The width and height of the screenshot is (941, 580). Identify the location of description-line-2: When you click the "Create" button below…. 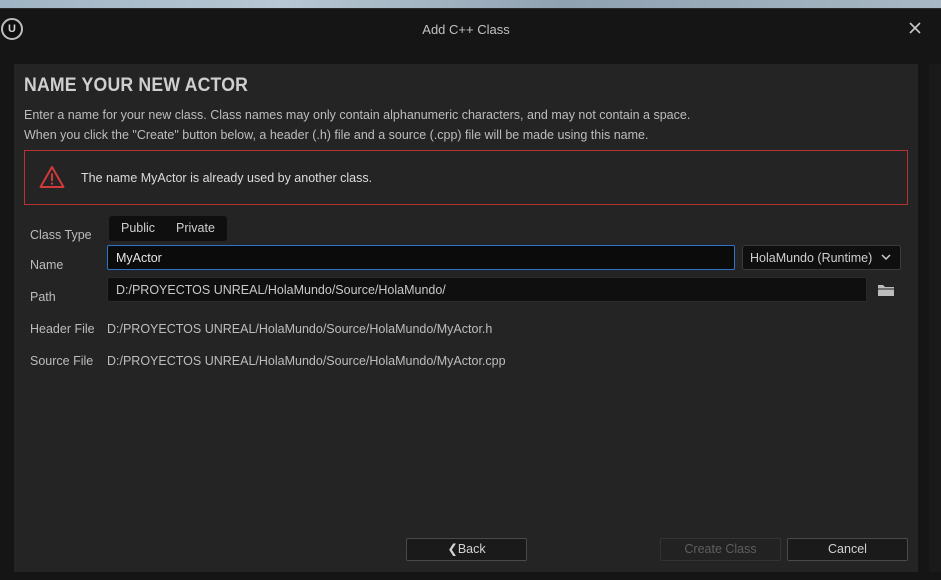
(336, 135).